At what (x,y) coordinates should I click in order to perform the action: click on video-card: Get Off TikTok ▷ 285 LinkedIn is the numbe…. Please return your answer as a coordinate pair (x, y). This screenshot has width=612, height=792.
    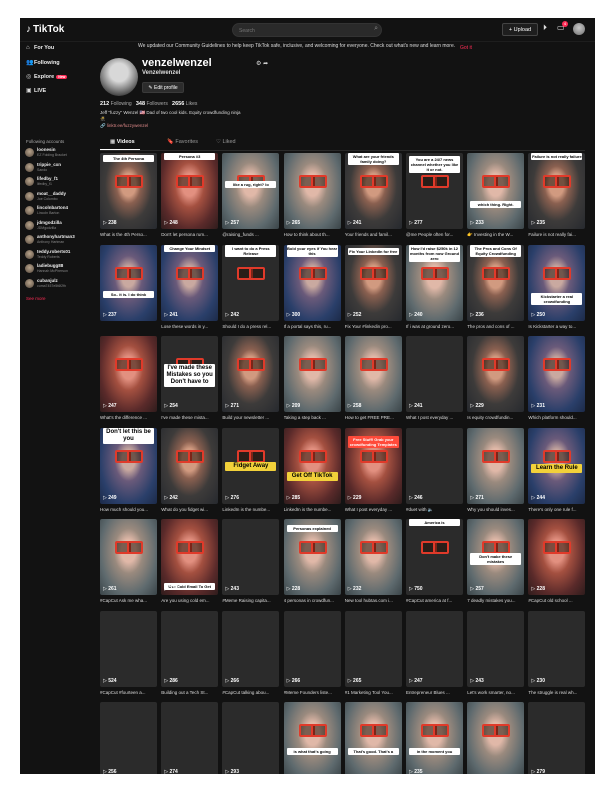
    Looking at the image, I should click on (312, 470).